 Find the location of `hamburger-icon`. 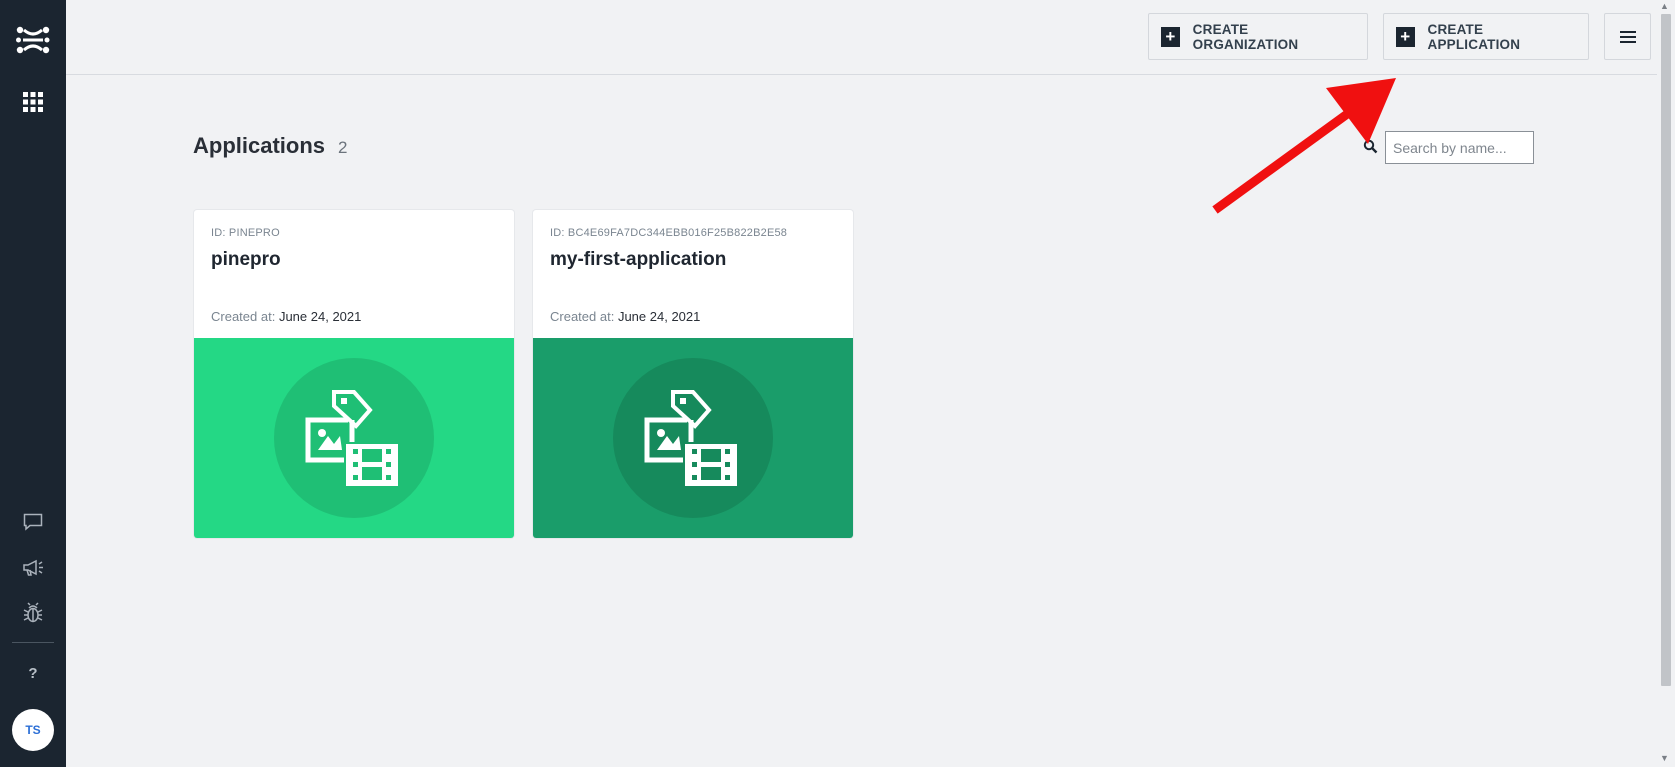

hamburger-icon is located at coordinates (1627, 36).